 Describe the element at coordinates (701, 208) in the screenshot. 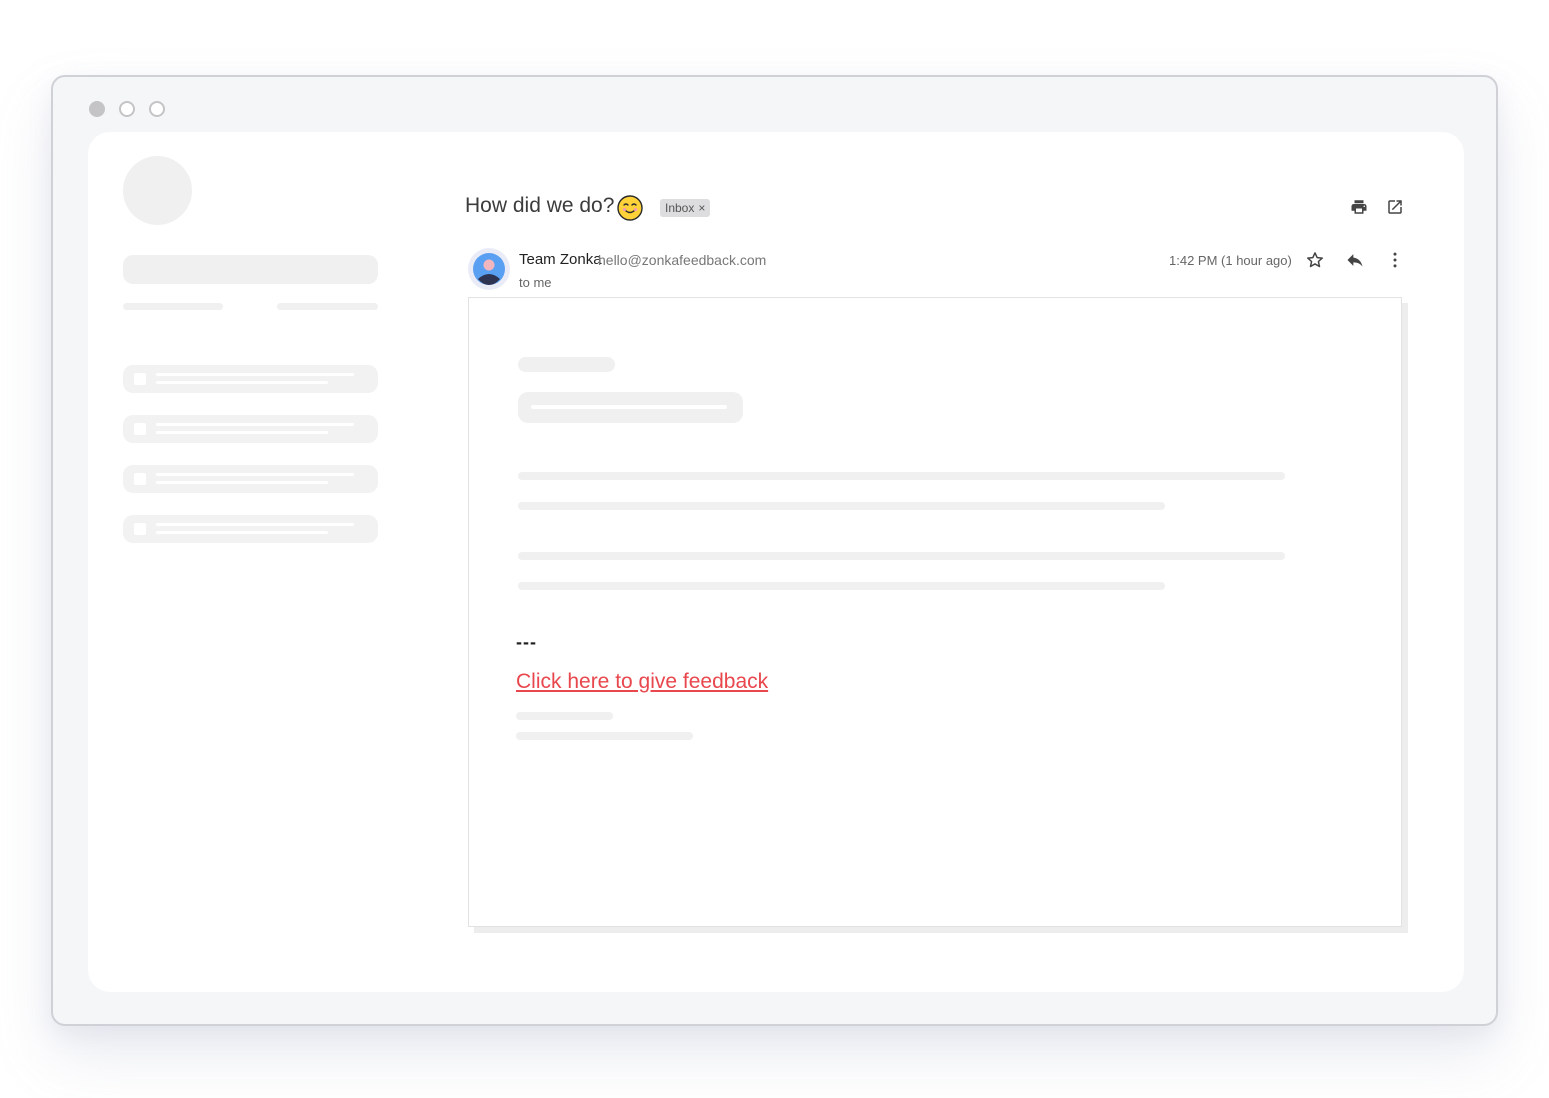

I see `remove-label-button: ×` at that location.